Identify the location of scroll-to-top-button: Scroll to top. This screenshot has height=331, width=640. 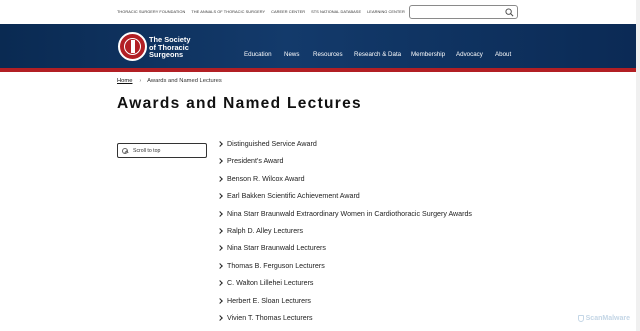
(162, 150).